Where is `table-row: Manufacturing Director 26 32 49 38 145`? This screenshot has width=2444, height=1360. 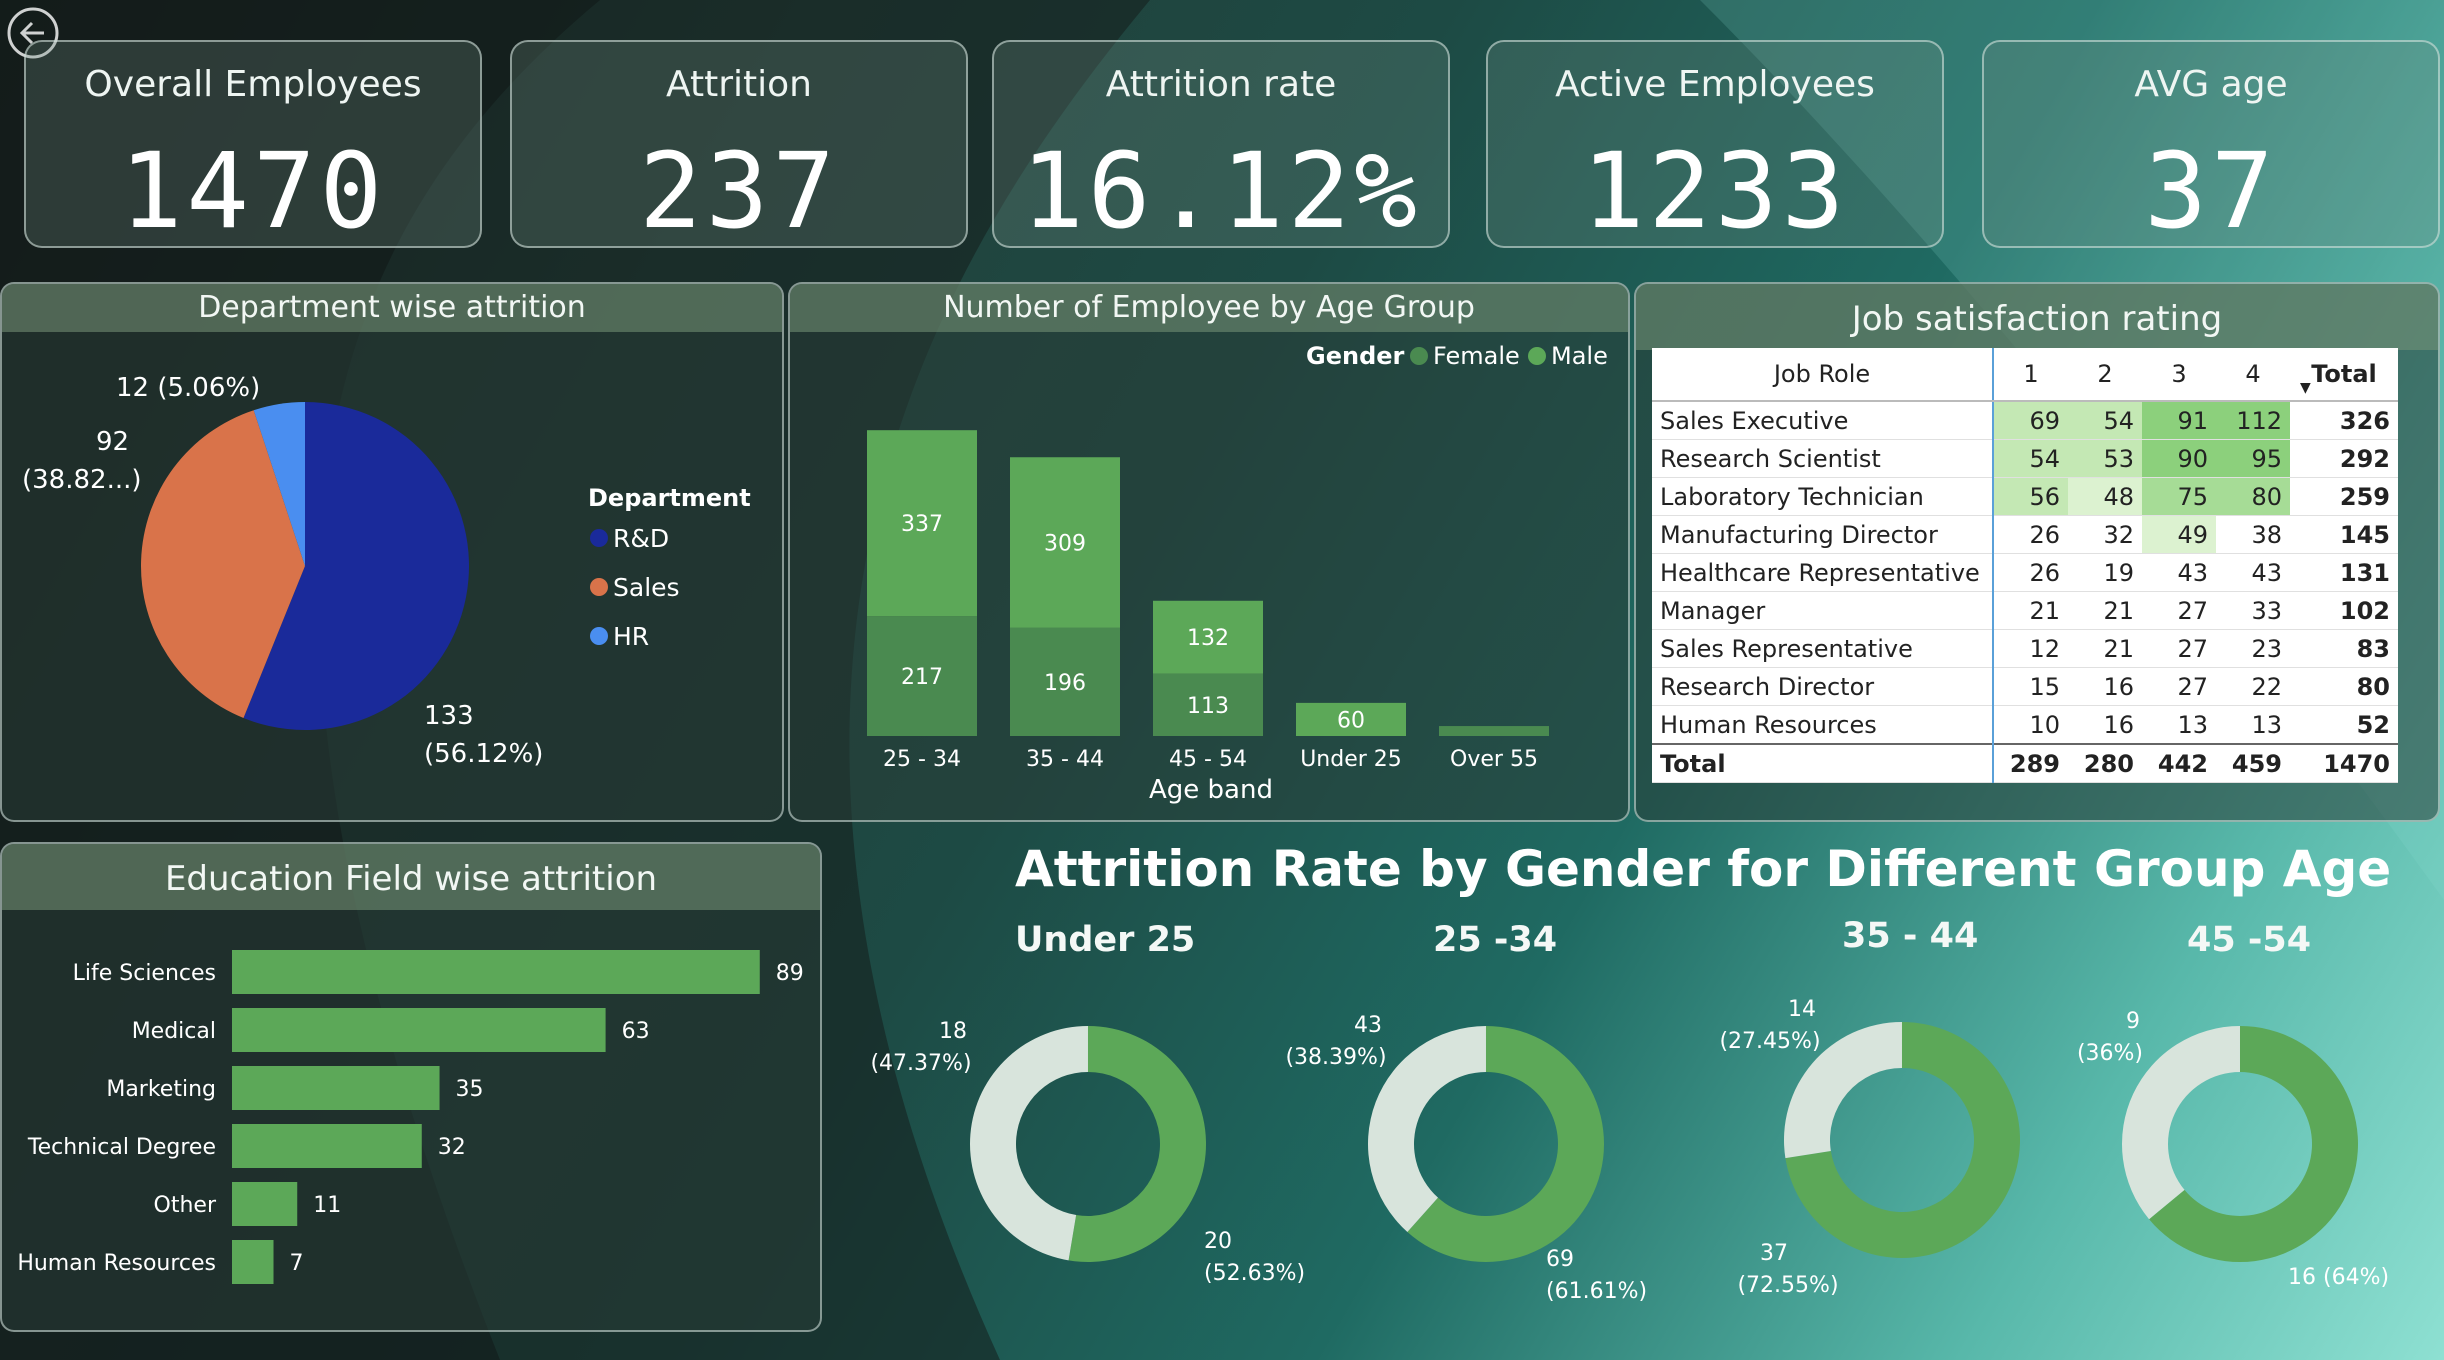
table-row: Manufacturing Director 26 32 49 38 145 is located at coordinates (2025, 534).